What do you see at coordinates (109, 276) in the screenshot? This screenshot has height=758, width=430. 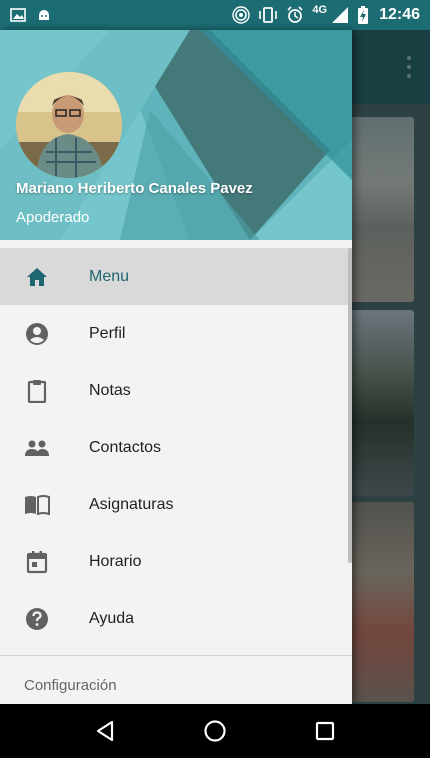 I see `menu-item-label: Menu` at bounding box center [109, 276].